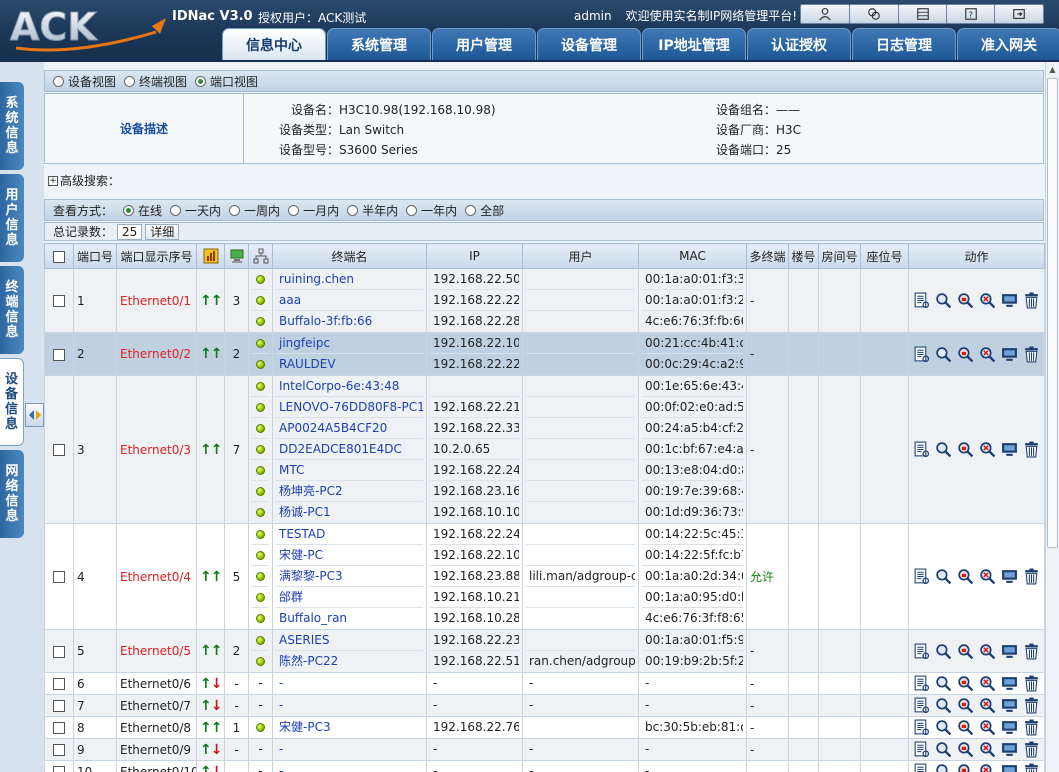 This screenshot has height=772, width=1059. What do you see at coordinates (156, 727) in the screenshot?
I see `port-name: Ethernet0/8` at bounding box center [156, 727].